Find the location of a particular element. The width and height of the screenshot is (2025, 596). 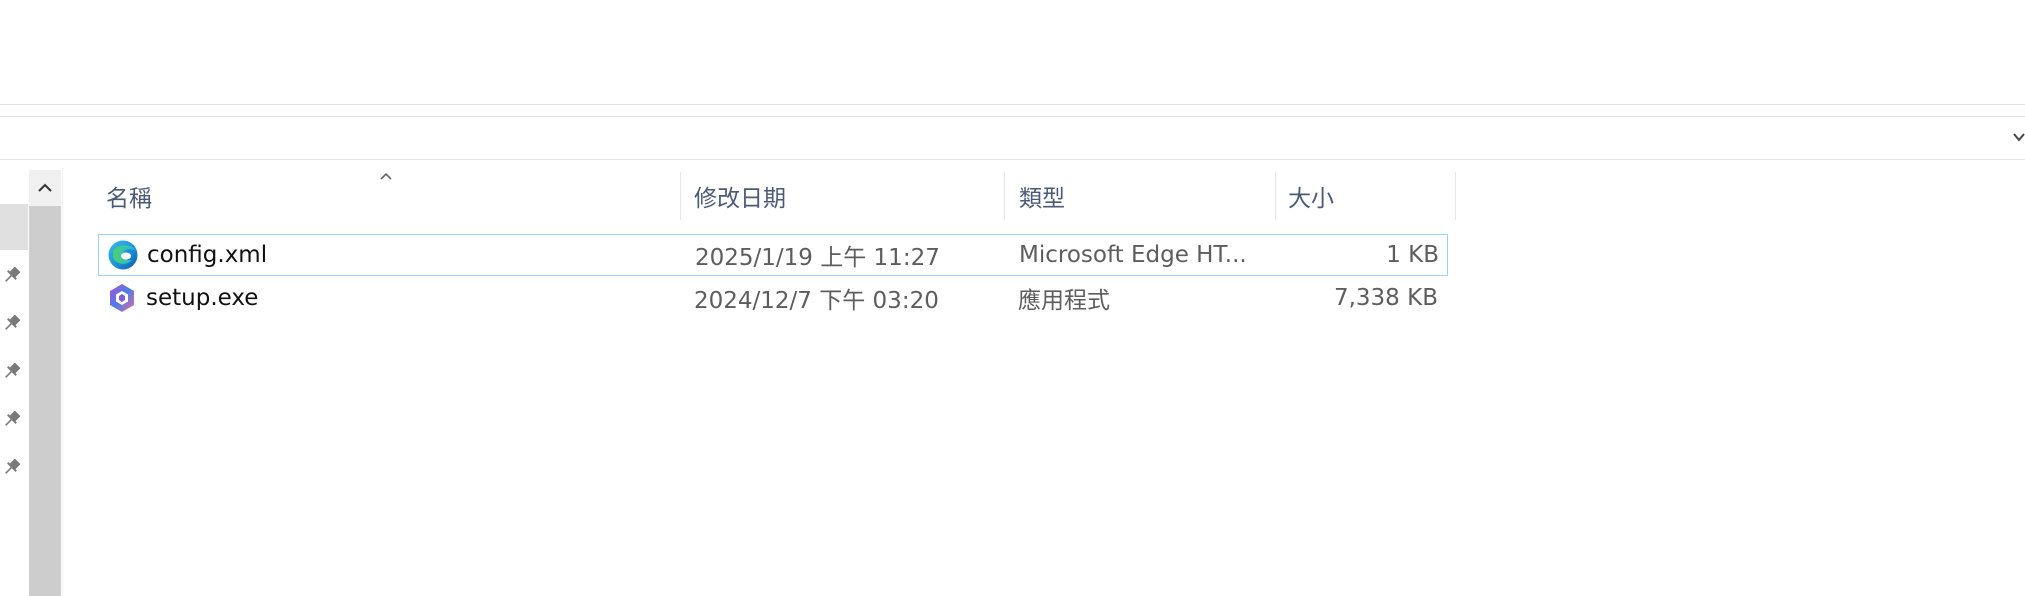

address-bar-bottom-border is located at coordinates (1012, 159).